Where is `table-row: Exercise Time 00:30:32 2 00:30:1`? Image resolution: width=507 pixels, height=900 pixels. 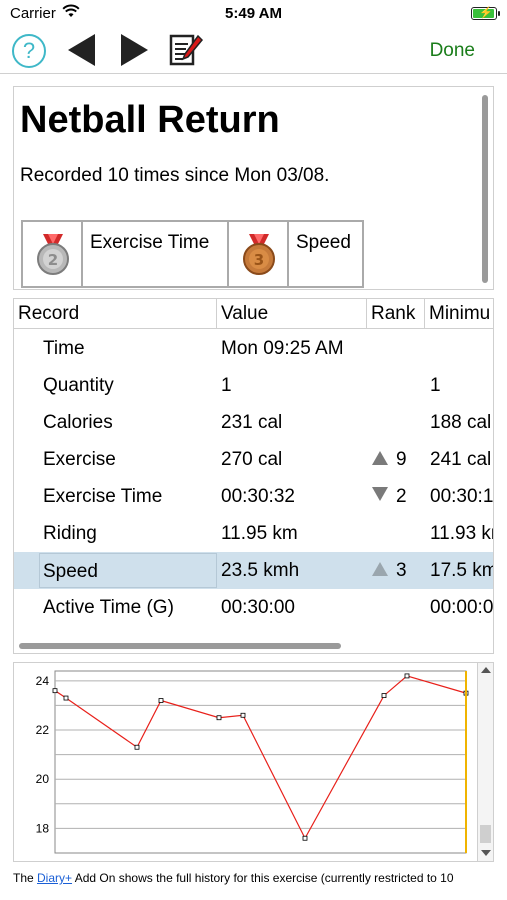
table-row: Exercise Time 00:30:32 2 00:30:1 is located at coordinates (254, 496).